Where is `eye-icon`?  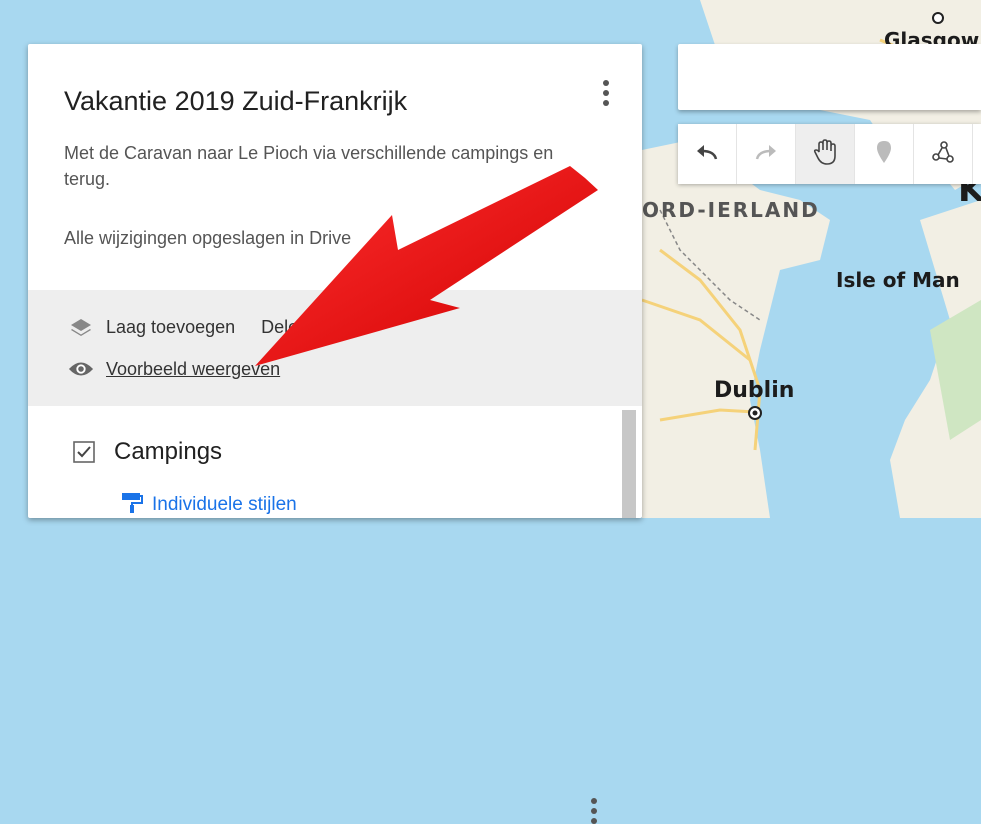 eye-icon is located at coordinates (81, 369).